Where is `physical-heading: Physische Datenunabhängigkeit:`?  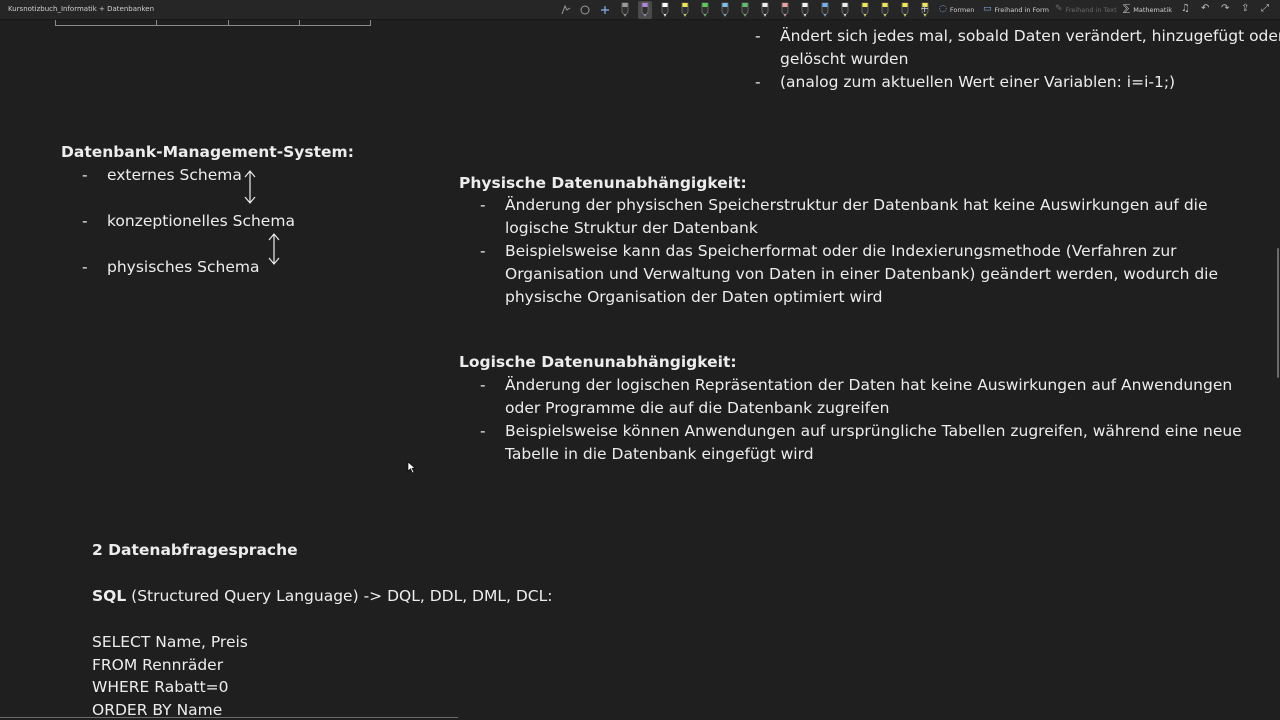 physical-heading: Physische Datenunabhängigkeit: is located at coordinates (603, 183).